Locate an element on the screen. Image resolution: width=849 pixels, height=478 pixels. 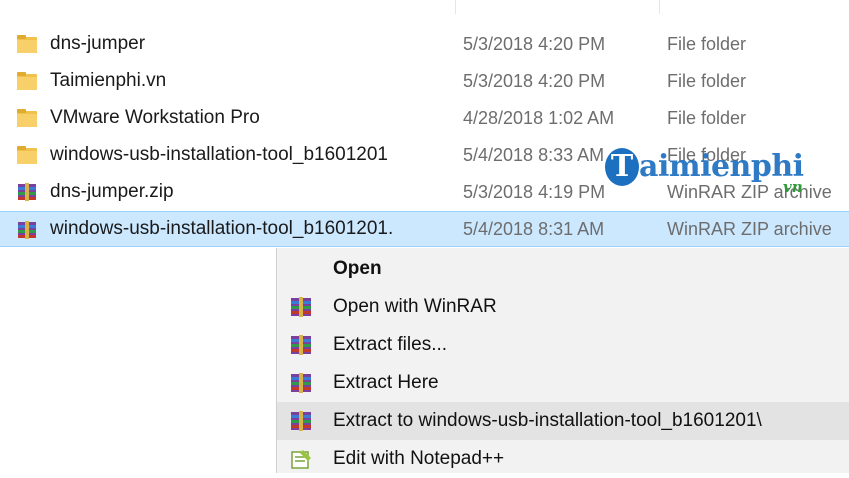
menu-item-open-with-winrar: Open with WinRAR is located at coordinates (563, 307).